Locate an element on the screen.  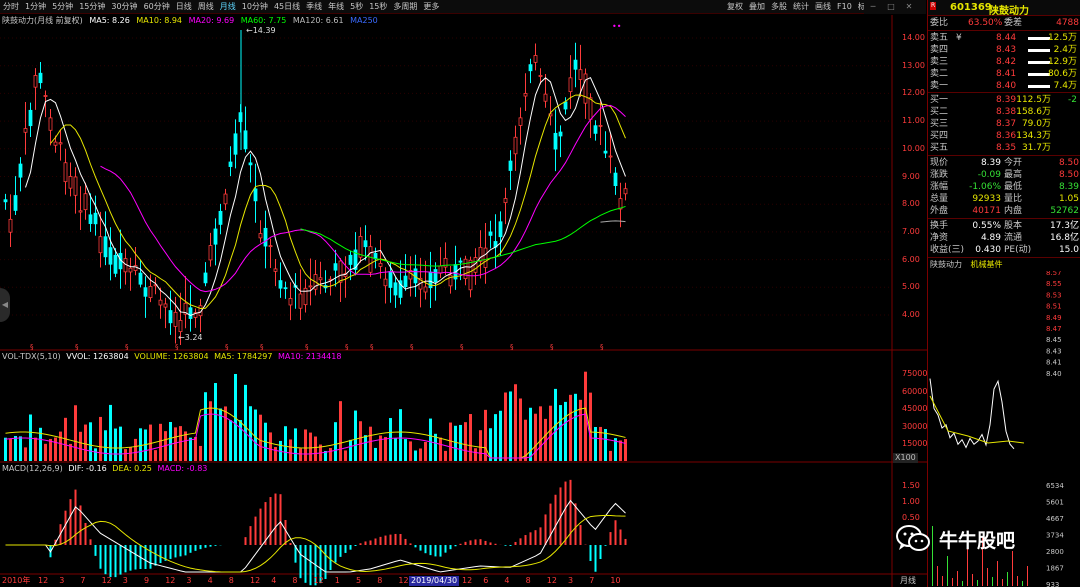
date-tick-label: 5 is located at coordinates (359, 580).